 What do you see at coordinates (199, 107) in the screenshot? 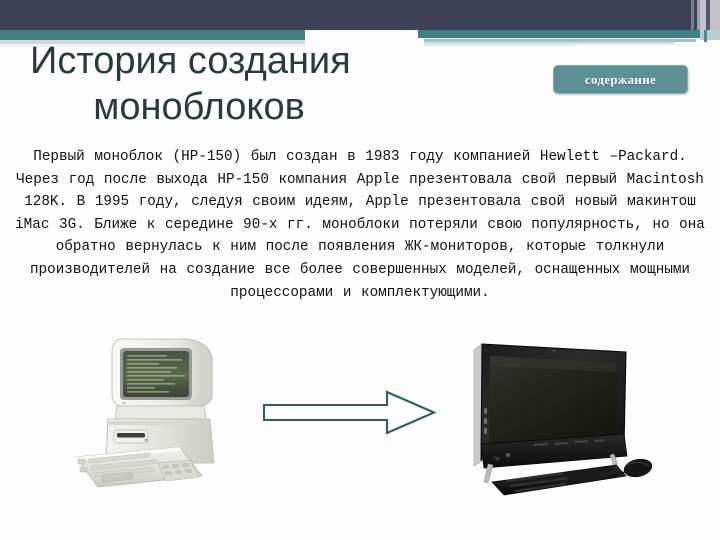
I see `page-title-line-2: моноблоков` at bounding box center [199, 107].